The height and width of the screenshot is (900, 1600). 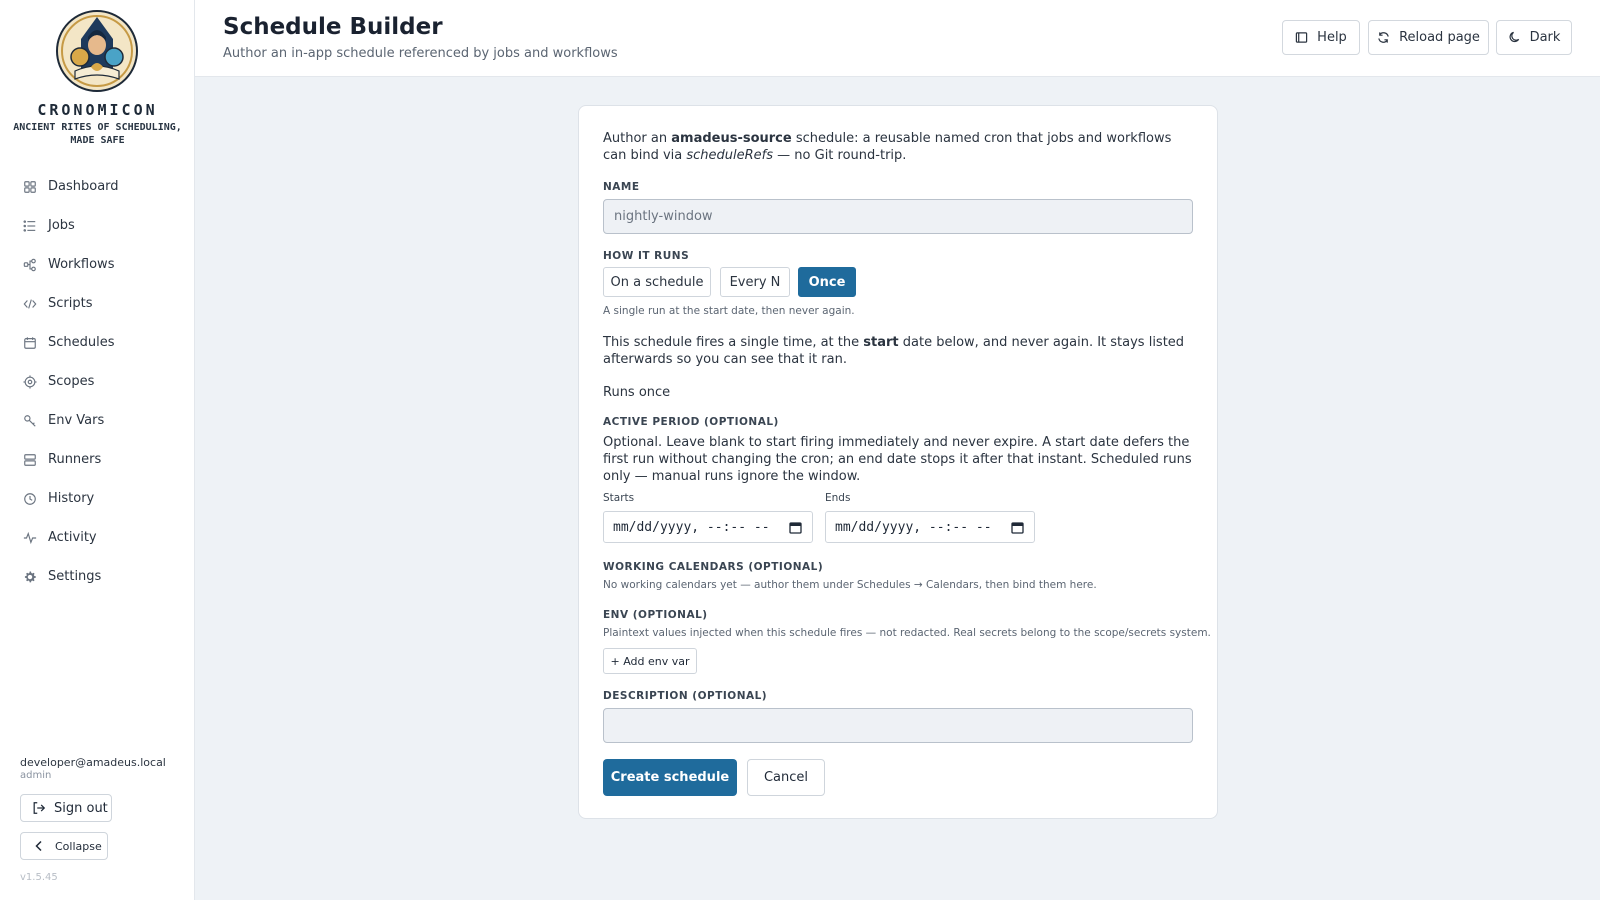 I want to click on gear-icon, so click(x=30, y=577).